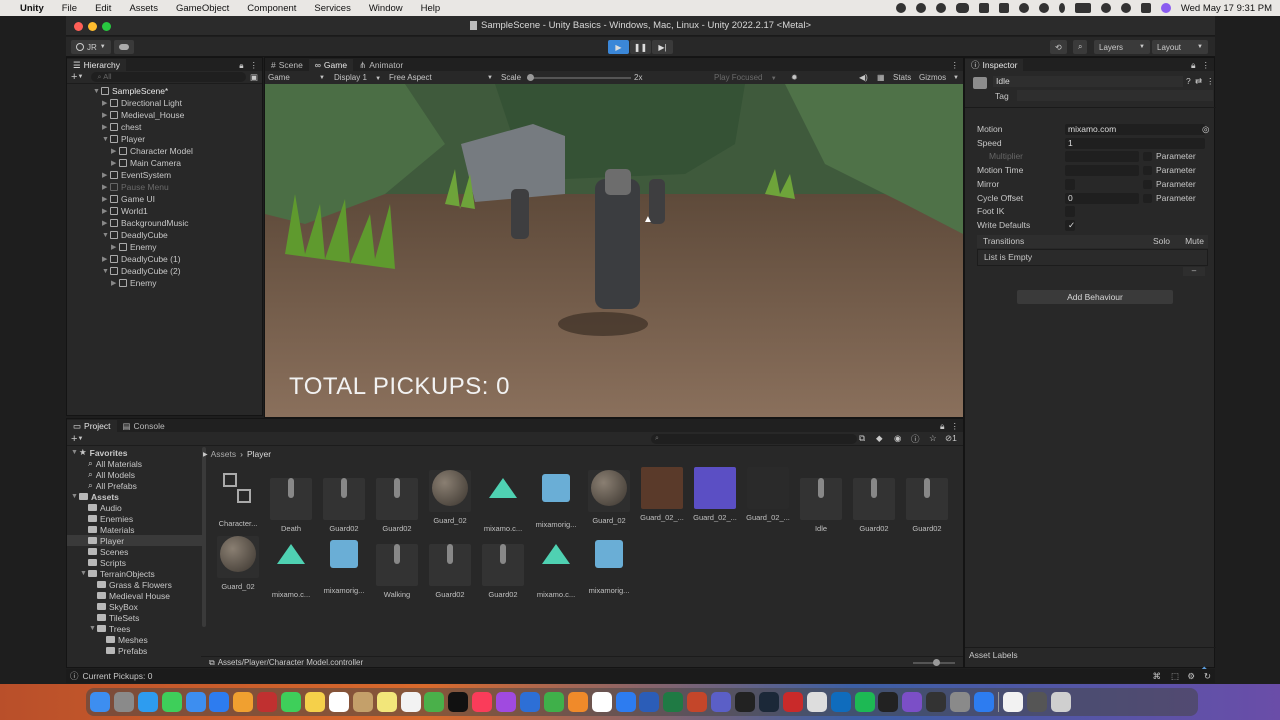  What do you see at coordinates (1070, 225) in the screenshot?
I see `checkbox: ✓` at bounding box center [1070, 225].